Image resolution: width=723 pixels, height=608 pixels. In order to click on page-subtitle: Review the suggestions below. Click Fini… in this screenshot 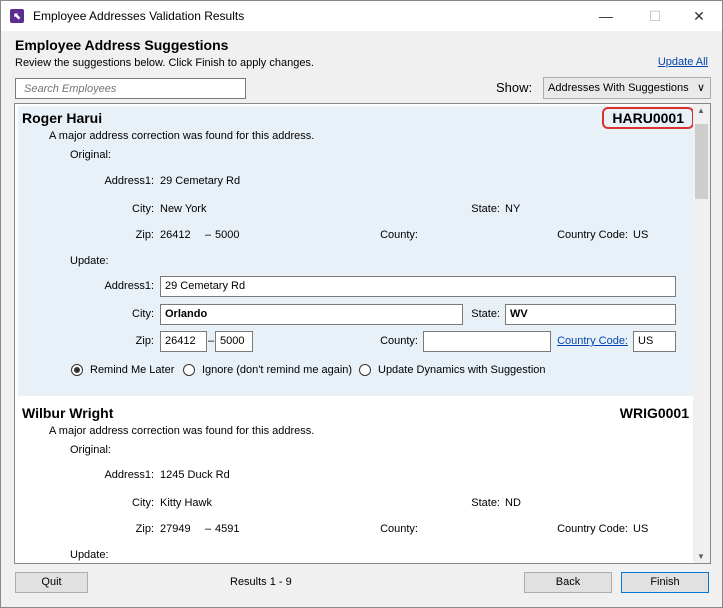, I will do `click(164, 63)`.